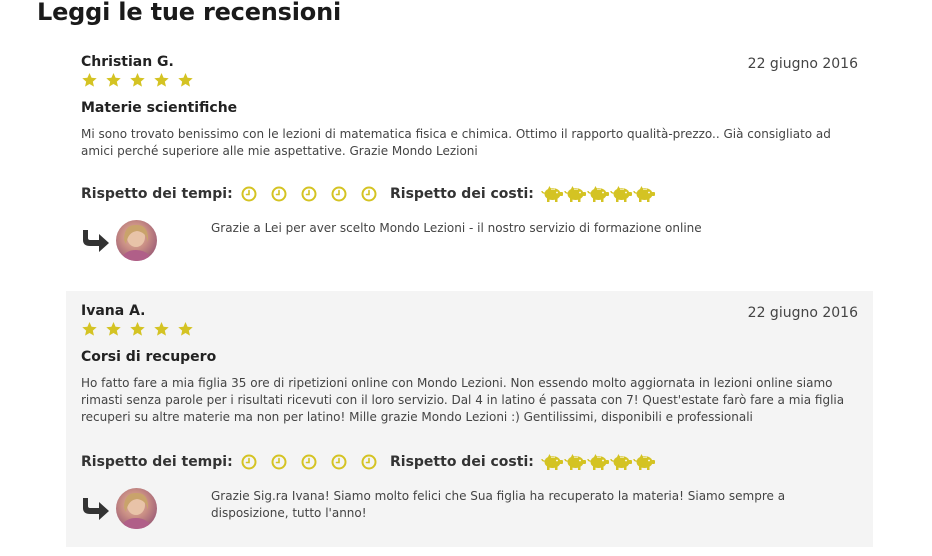 Image resolution: width=932 pixels, height=556 pixels. Describe the element at coordinates (189, 13) in the screenshot. I see `page-title: Leggi le tue recensioni` at that location.